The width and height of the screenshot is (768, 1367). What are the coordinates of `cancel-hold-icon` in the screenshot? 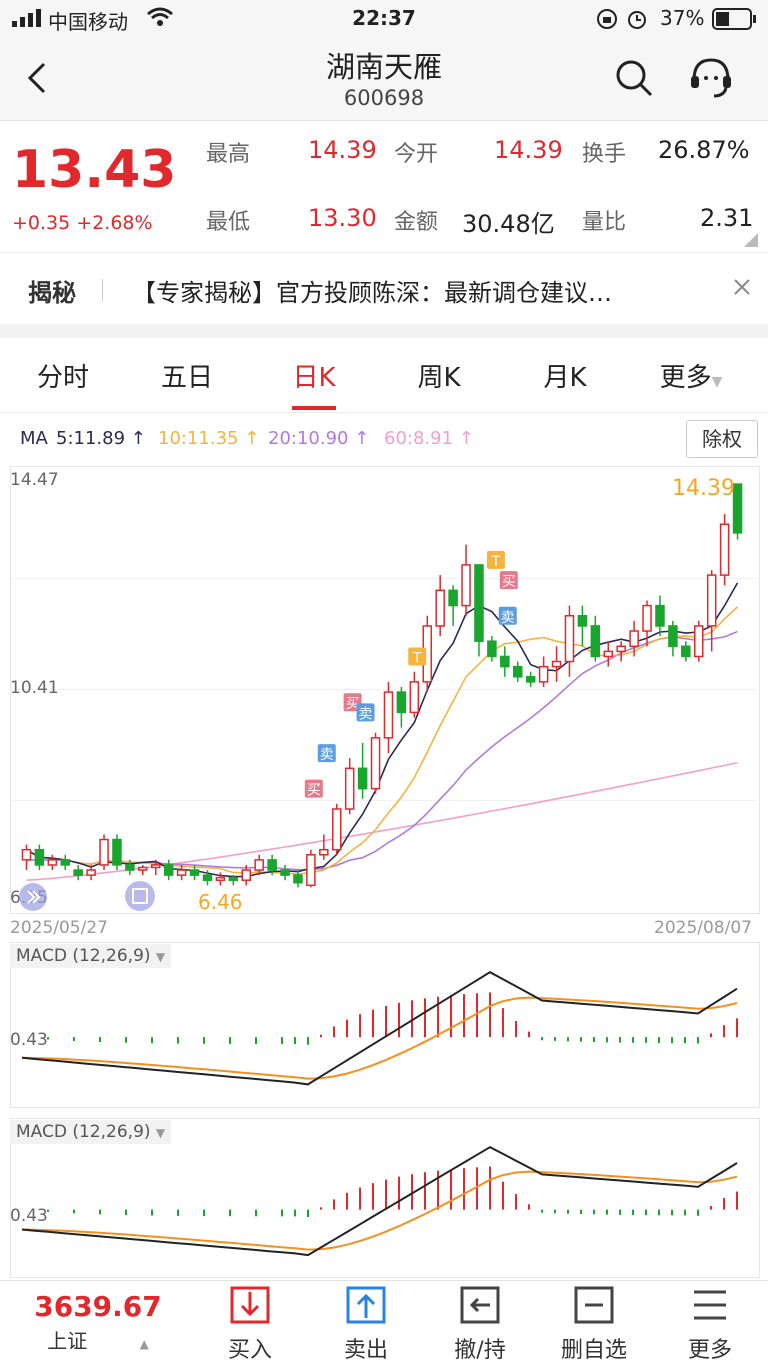 It's located at (480, 1305).